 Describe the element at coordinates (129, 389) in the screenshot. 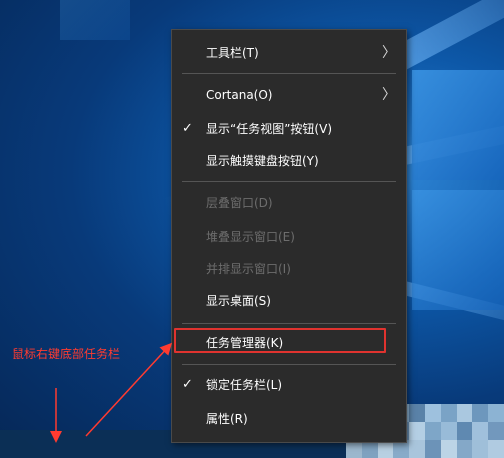

I see `arrow-up-right-icon` at that location.